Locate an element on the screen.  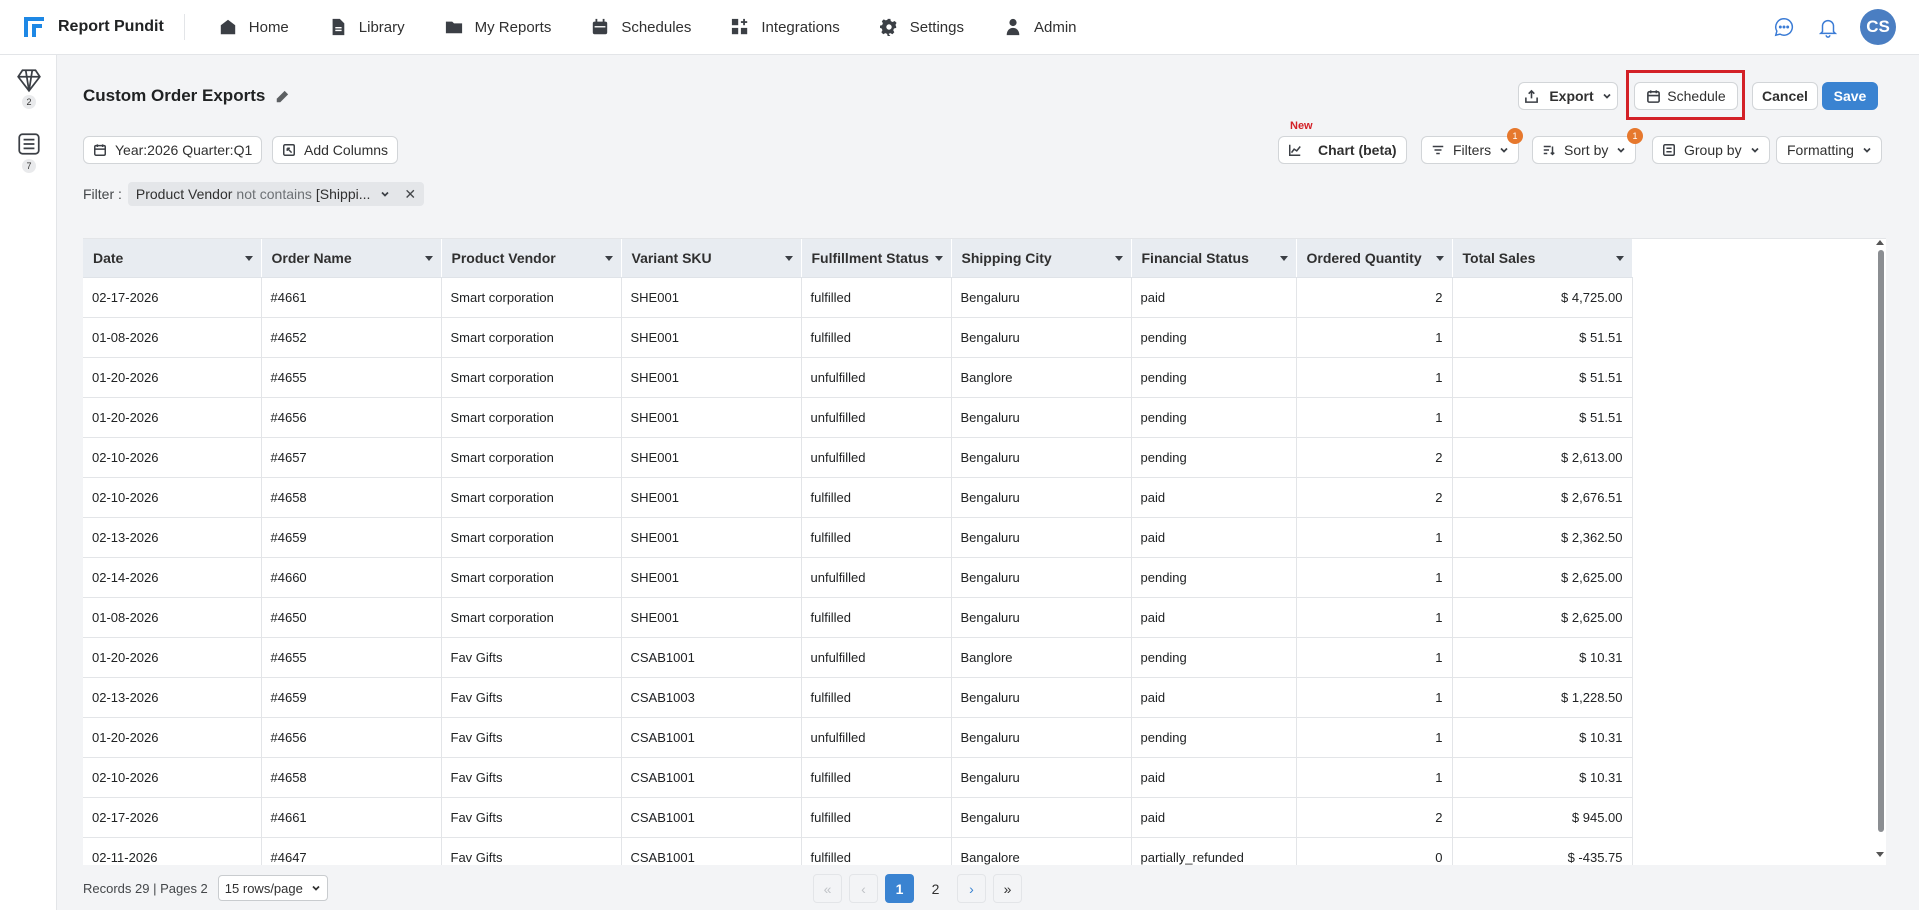
table-cell: $ 10.31 is located at coordinates (1542, 657).